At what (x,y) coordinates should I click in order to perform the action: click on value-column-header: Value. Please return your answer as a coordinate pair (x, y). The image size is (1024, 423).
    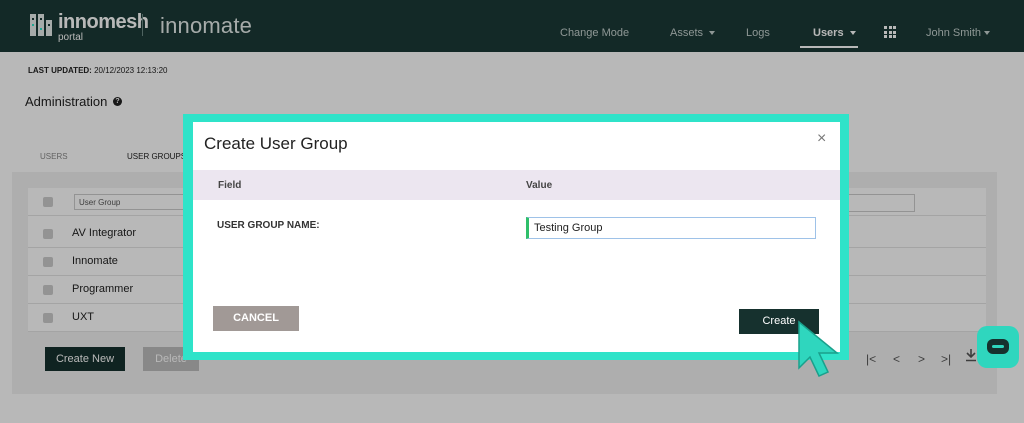
    Looking at the image, I should click on (539, 185).